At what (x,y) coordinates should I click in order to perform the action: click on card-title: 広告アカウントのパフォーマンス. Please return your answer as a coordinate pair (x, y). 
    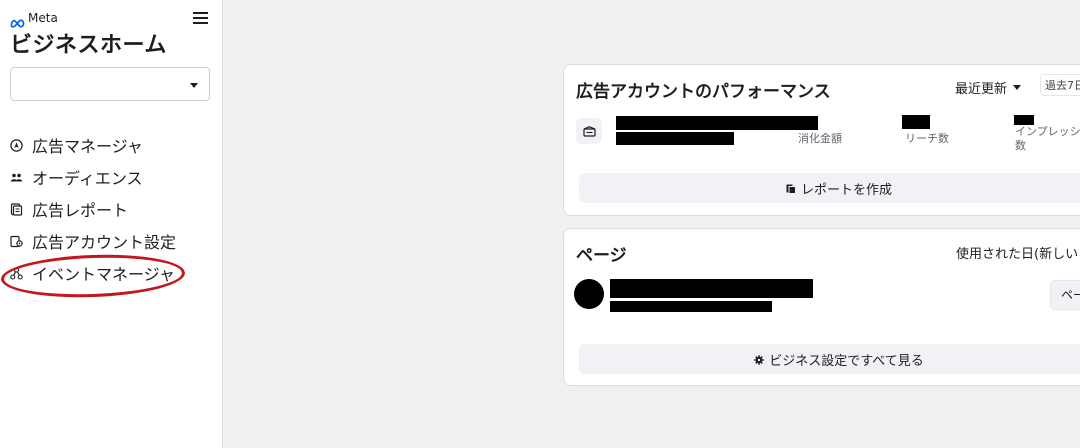
    Looking at the image, I should click on (703, 92).